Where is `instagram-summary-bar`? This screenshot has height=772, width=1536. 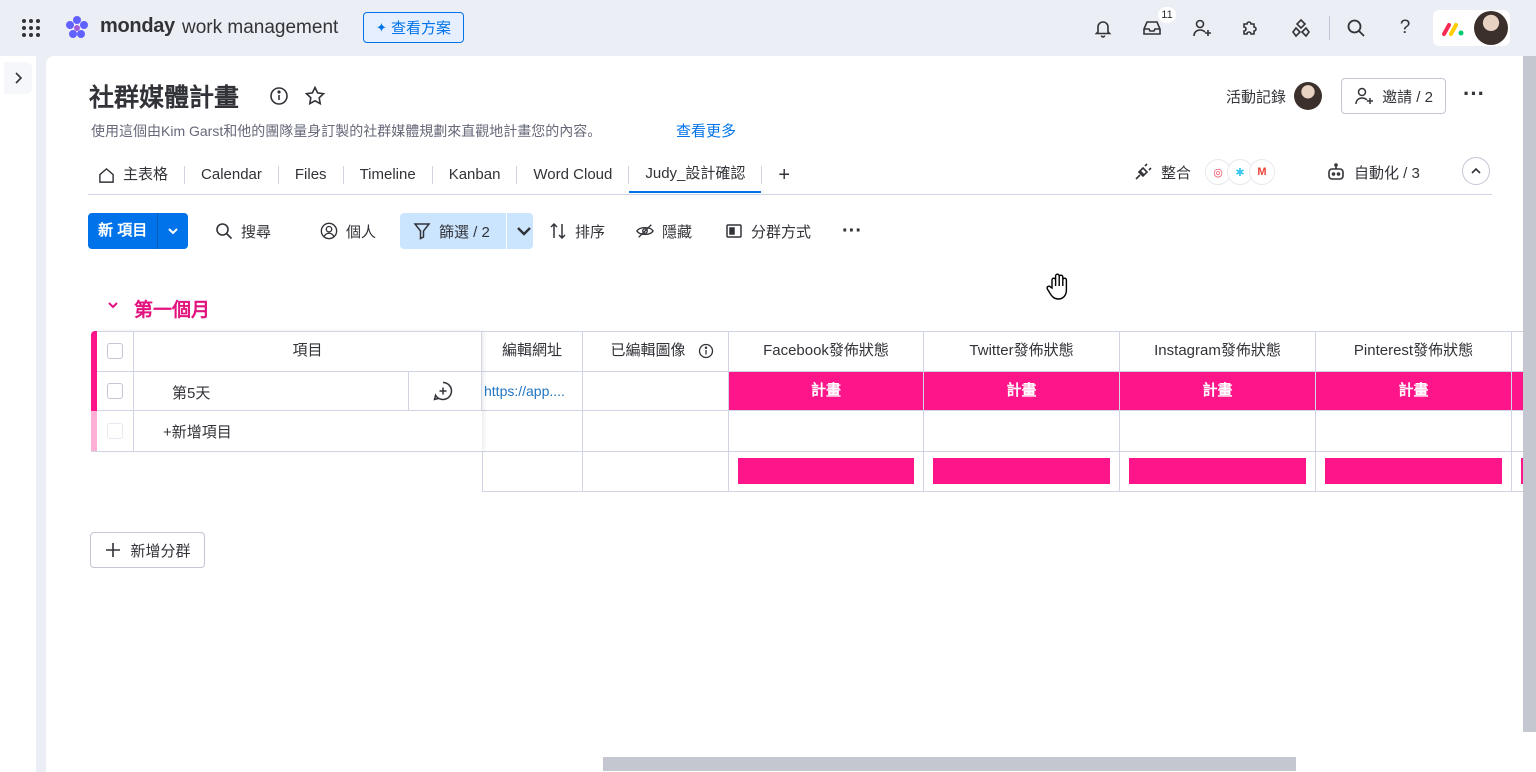
instagram-summary-bar is located at coordinates (1217, 471).